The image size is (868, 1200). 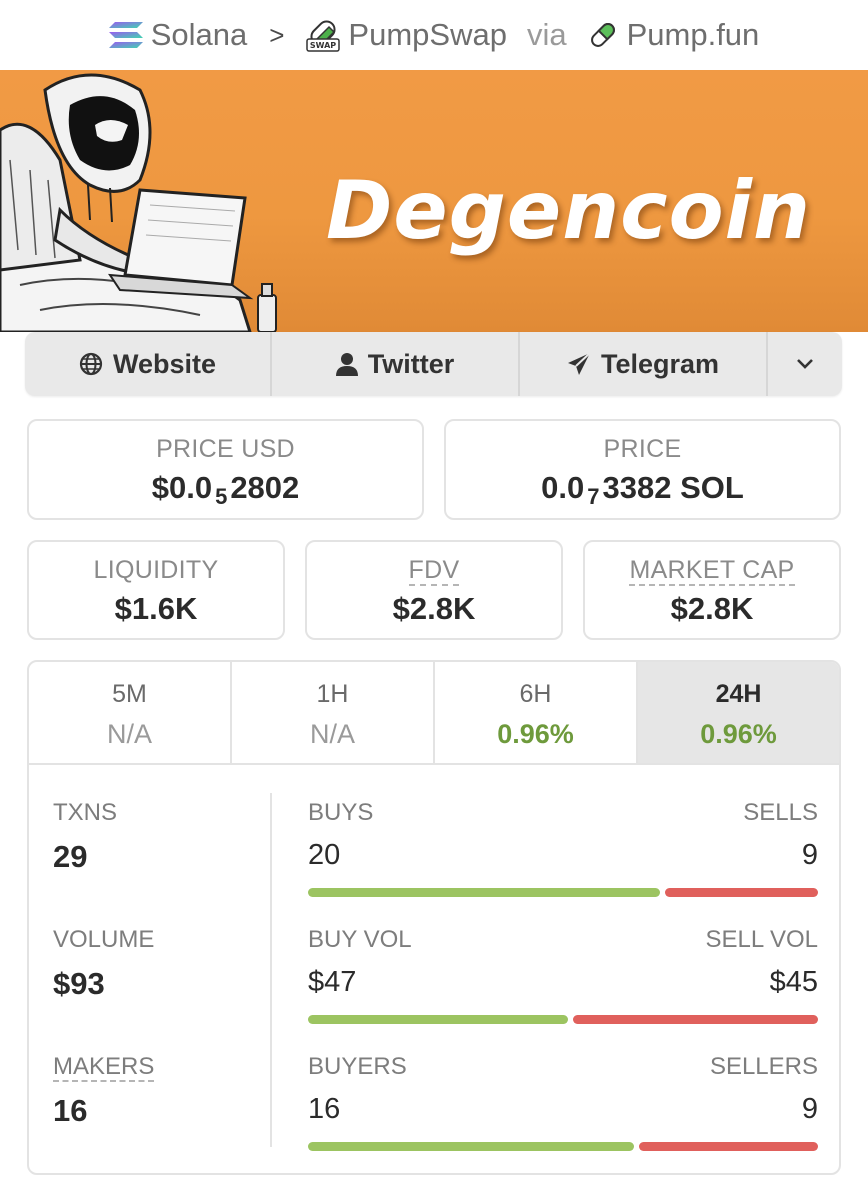 I want to click on fdv-card: FDV $2.8K, so click(x=434, y=590).